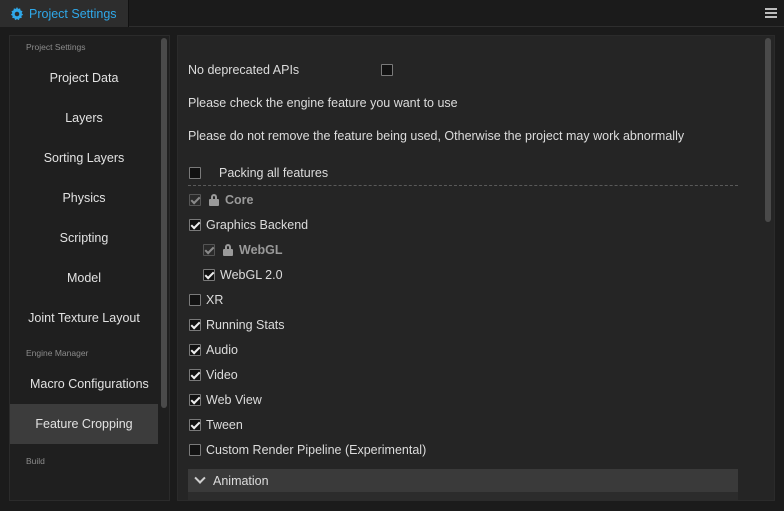  What do you see at coordinates (387, 70) in the screenshot?
I see `no-deprecated-checkbox` at bounding box center [387, 70].